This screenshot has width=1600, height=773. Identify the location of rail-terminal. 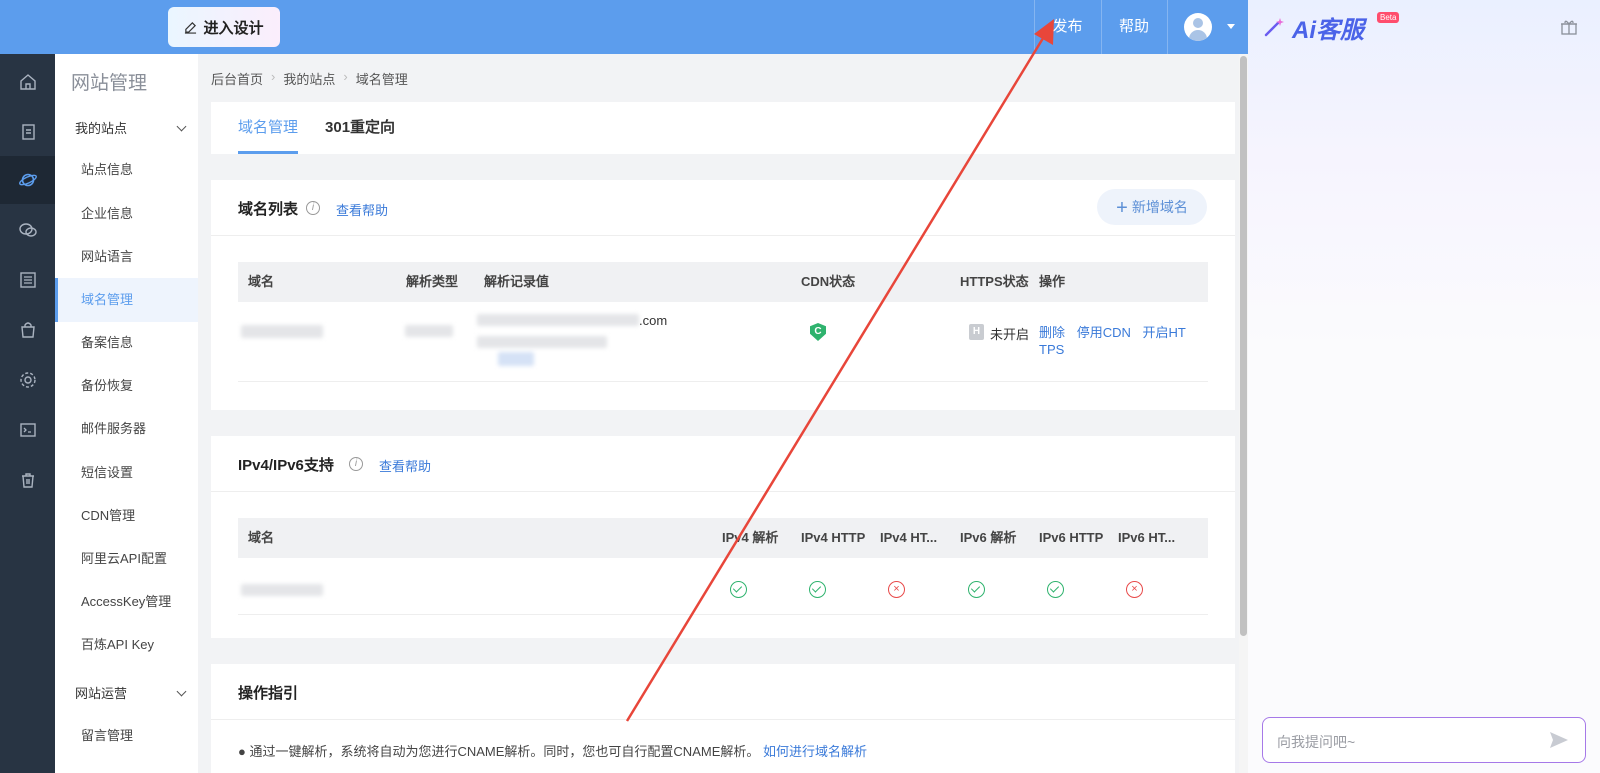
(27, 430).